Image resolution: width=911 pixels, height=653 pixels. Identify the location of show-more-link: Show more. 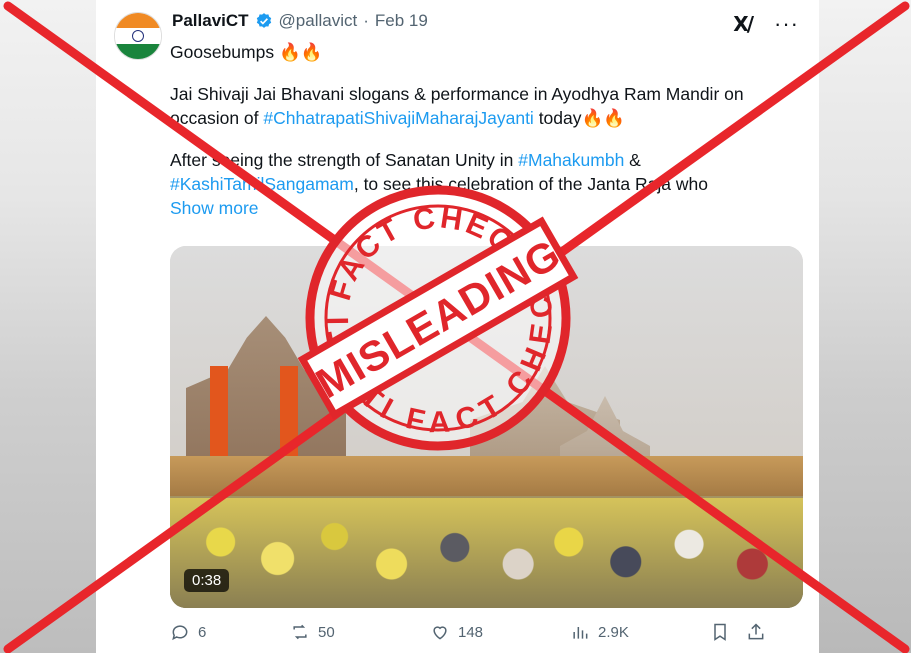
(480, 208).